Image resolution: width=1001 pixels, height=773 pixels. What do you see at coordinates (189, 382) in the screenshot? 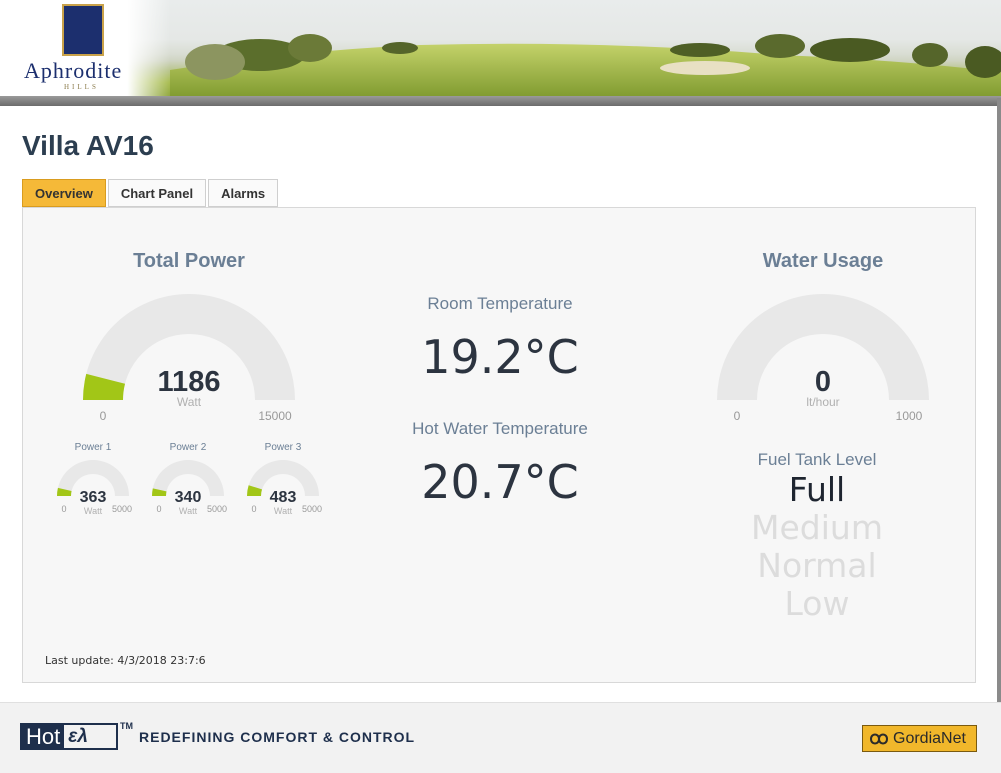
I see `total-power-value: 1186` at bounding box center [189, 382].